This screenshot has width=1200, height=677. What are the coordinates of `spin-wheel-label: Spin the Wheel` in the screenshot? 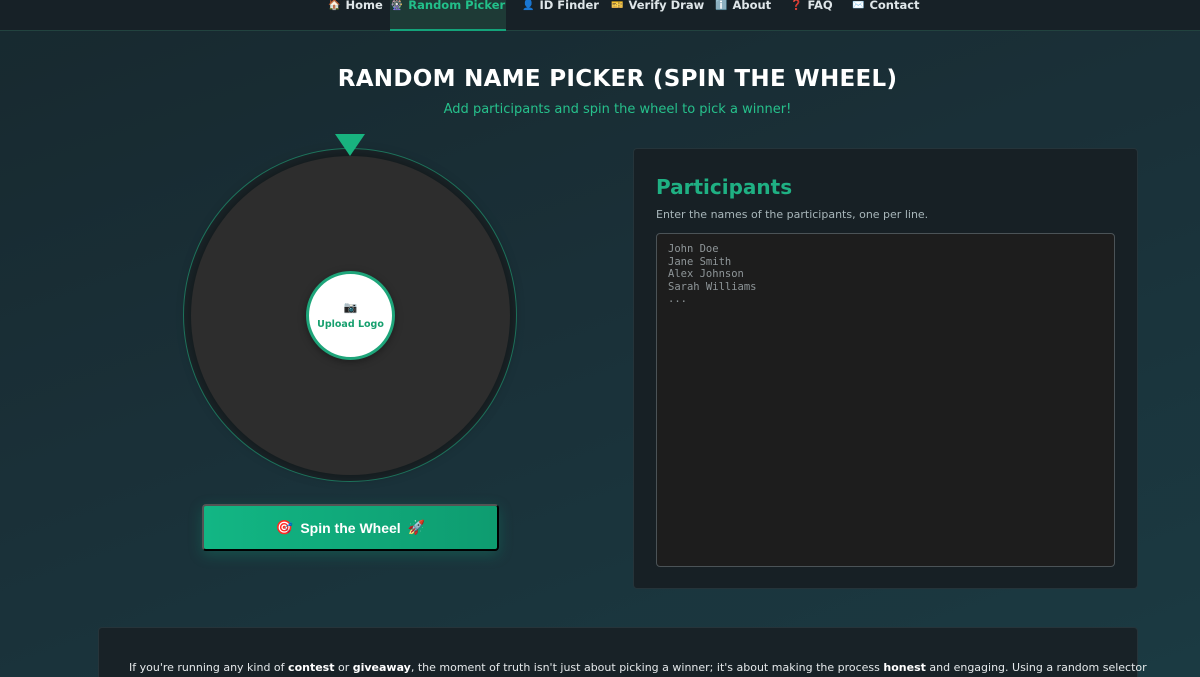 It's located at (350, 527).